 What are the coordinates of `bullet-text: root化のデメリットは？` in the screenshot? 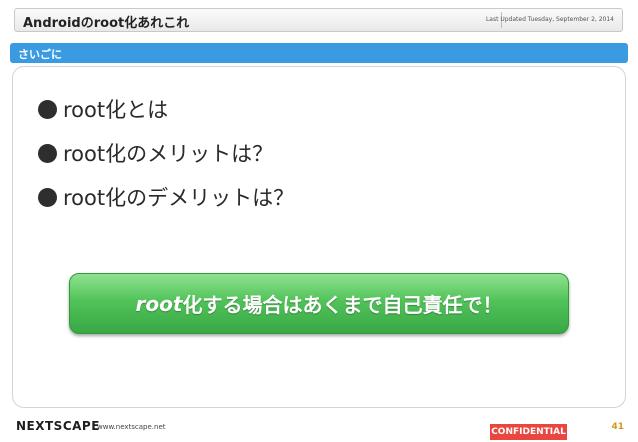 It's located at (179, 198).